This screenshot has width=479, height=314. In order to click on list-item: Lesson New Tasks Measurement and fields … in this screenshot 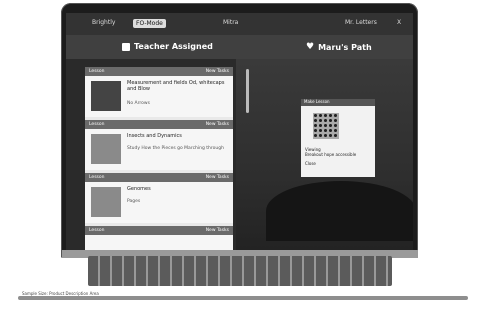, I will do `click(159, 92)`.